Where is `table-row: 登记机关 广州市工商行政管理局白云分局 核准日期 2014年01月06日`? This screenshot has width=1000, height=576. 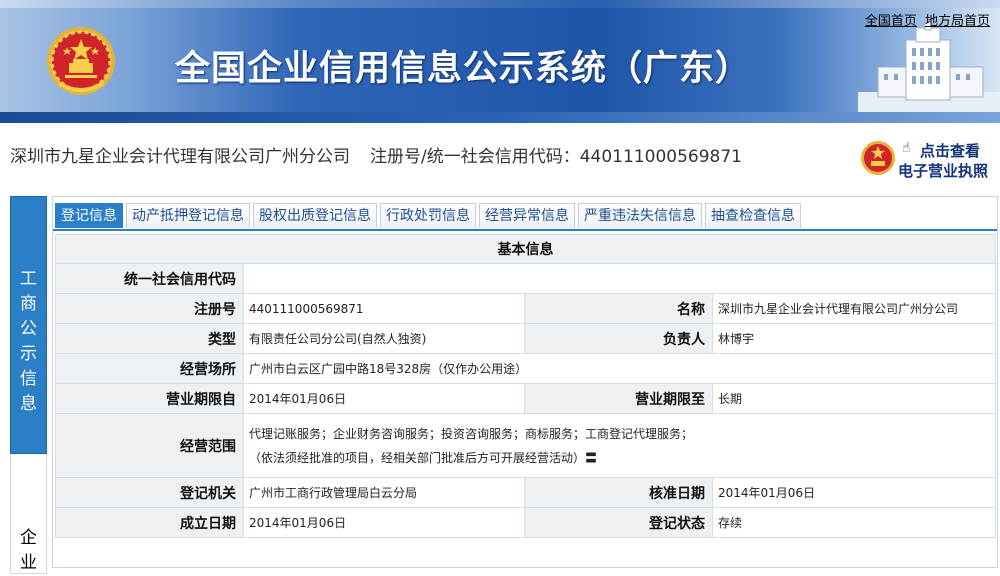
table-row: 登记机关 广州市工商行政管理局白云分局 核准日期 2014年01月06日 is located at coordinates (525, 492).